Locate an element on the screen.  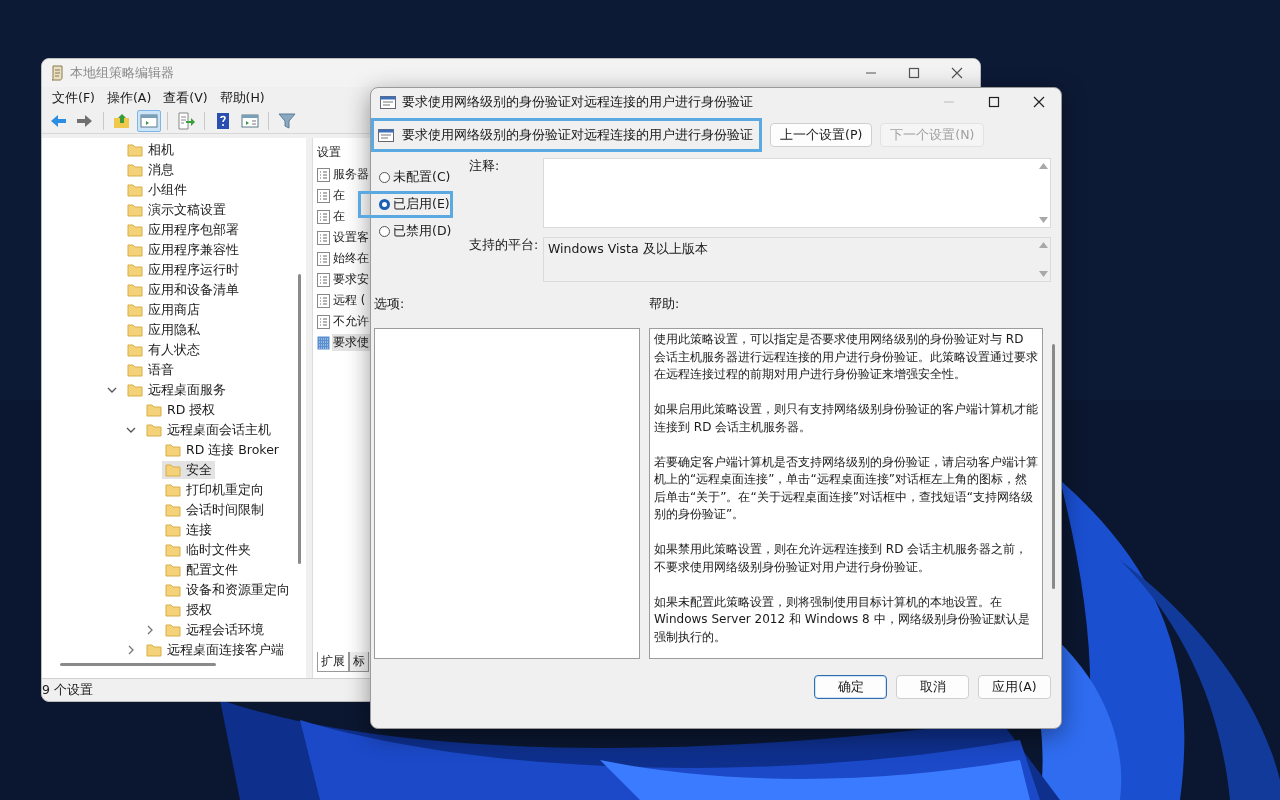
setting-heading: 要求使用网络级别的身份验证对远程连接的用户进行身份验证 is located at coordinates (577, 135).